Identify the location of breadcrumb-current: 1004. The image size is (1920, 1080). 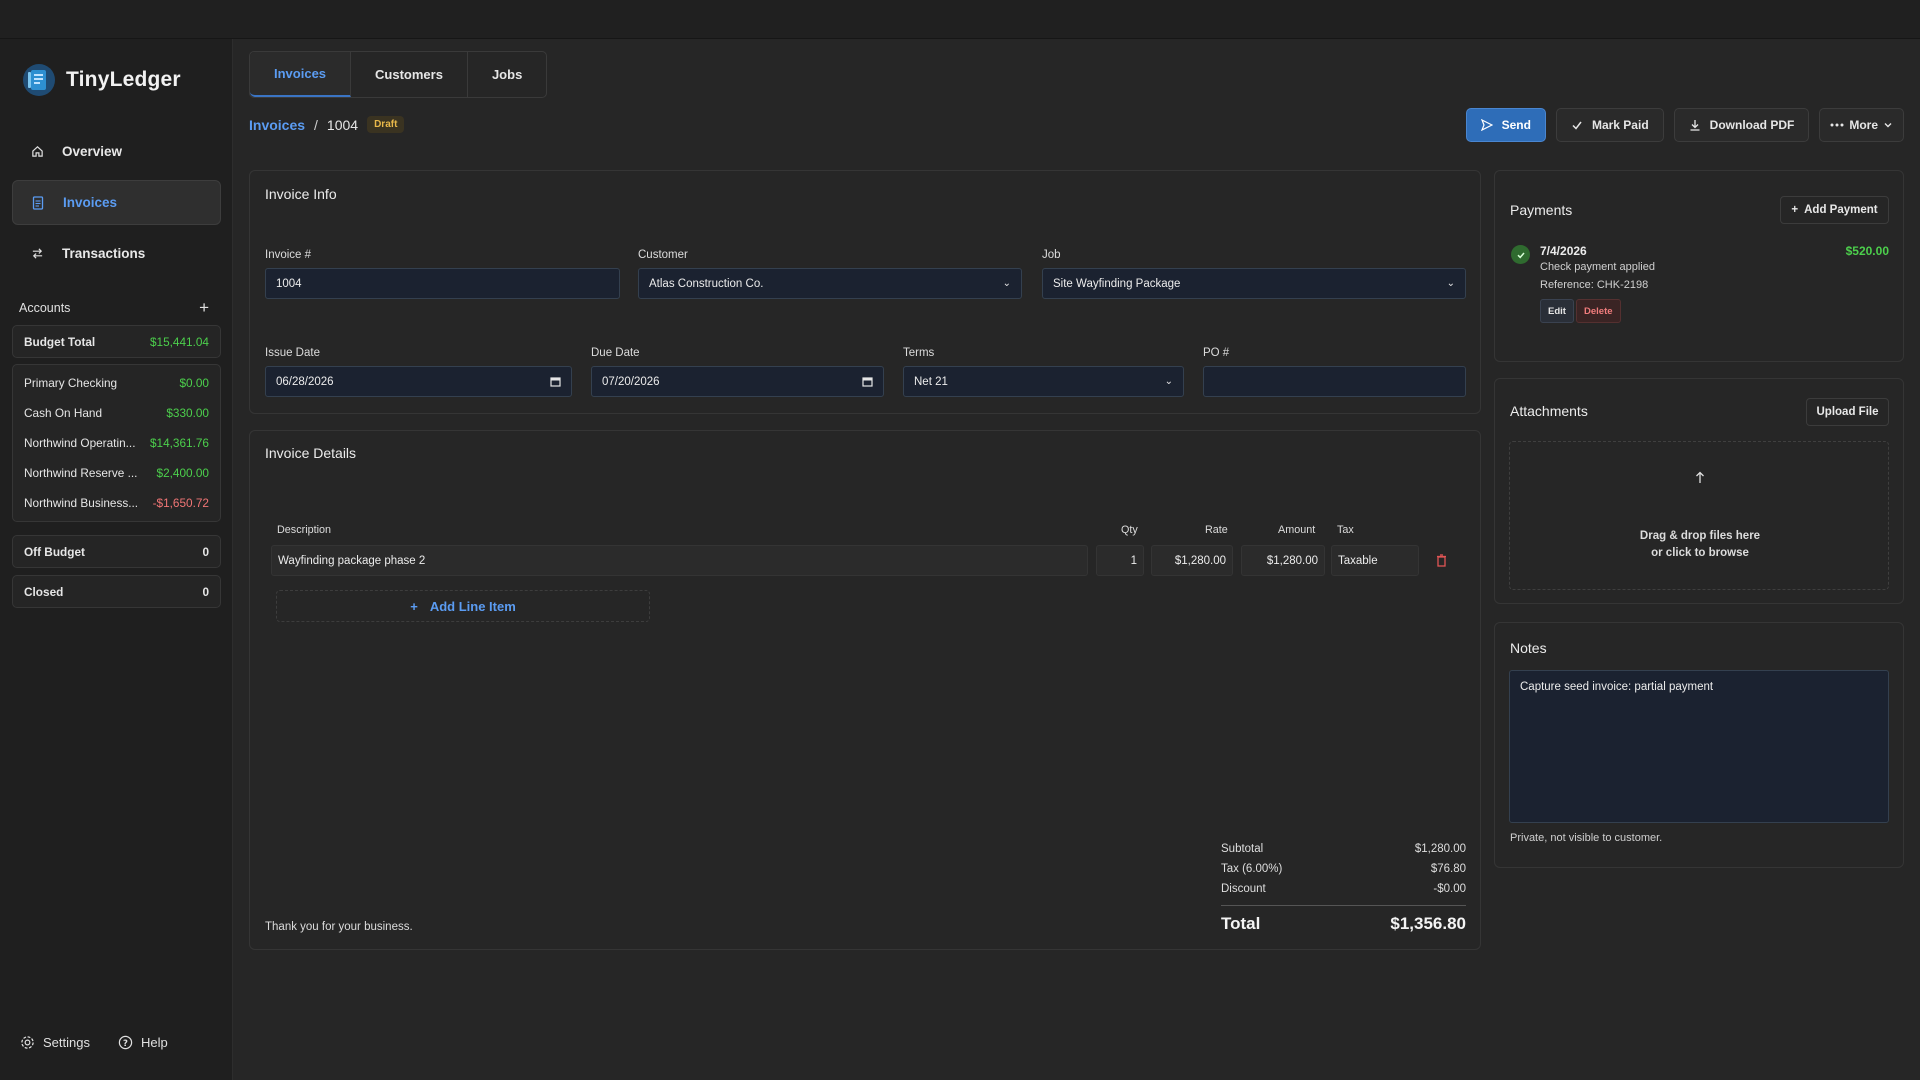
(342, 124).